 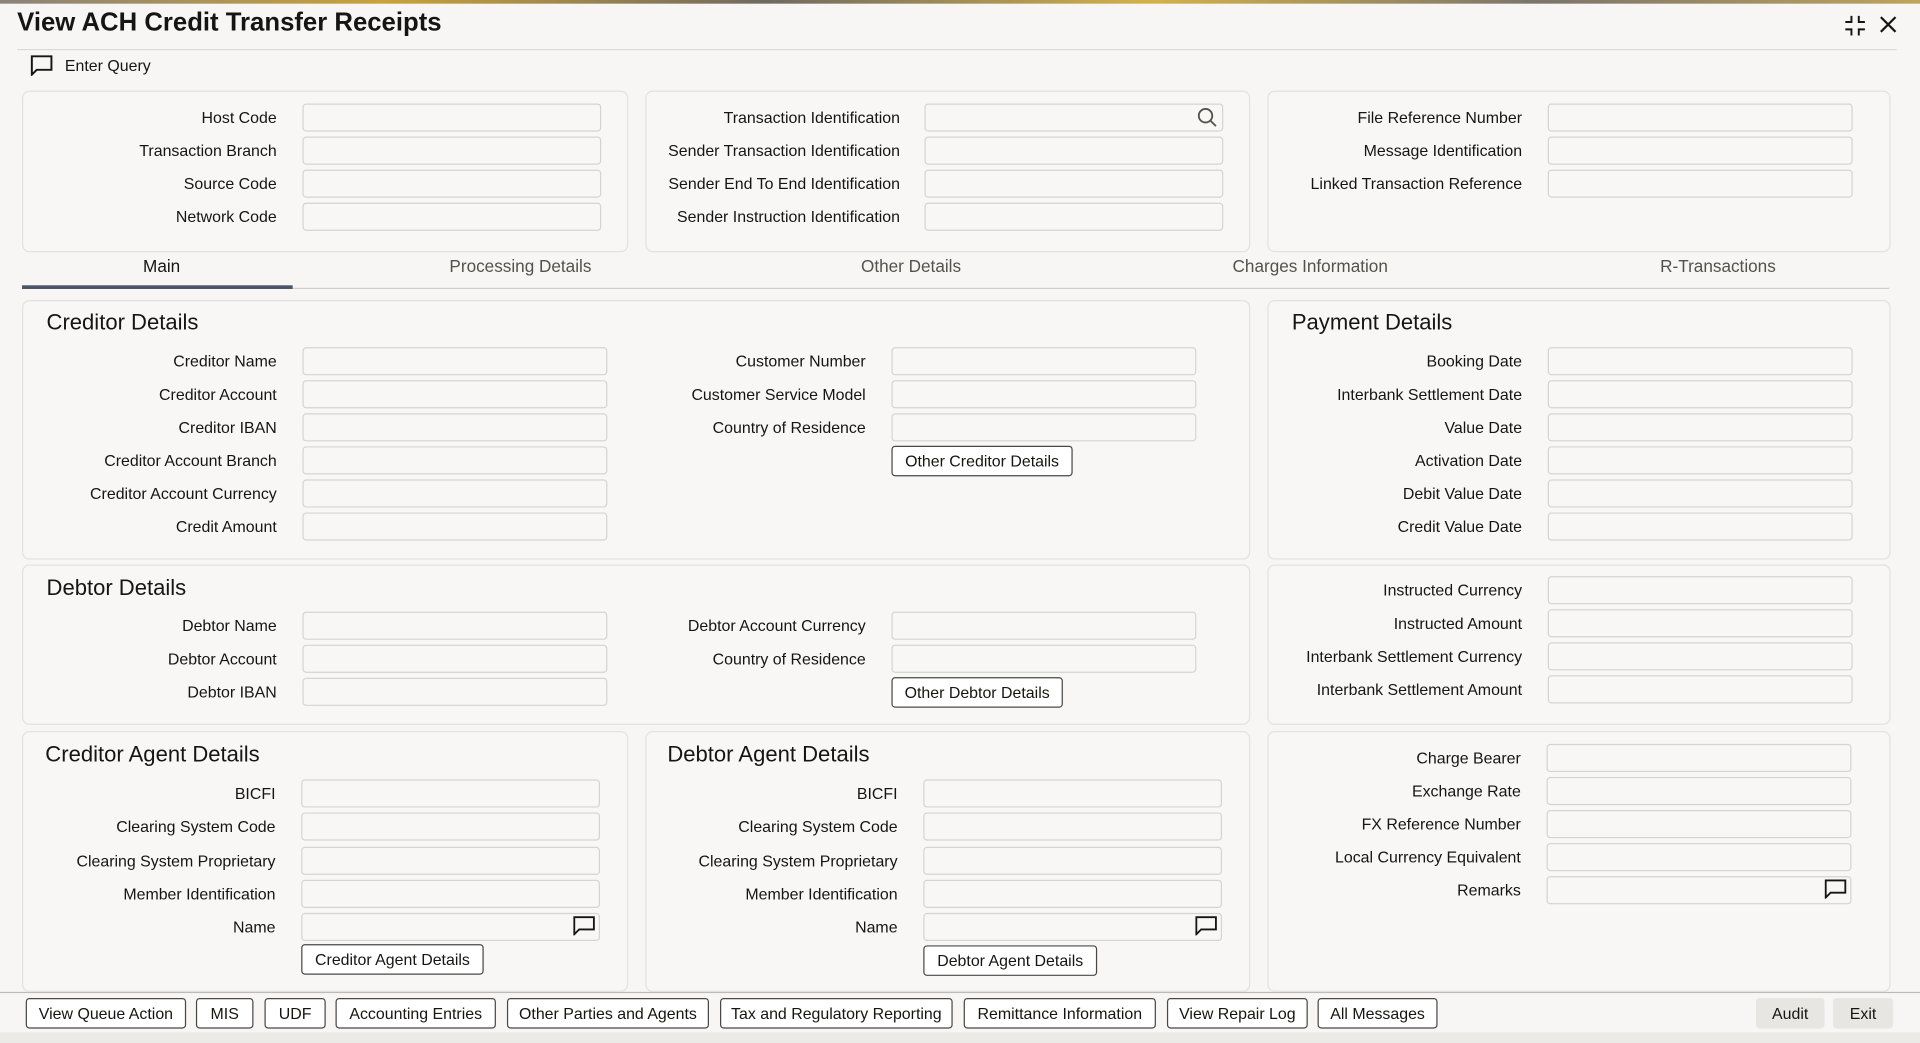 I want to click on tab-divider, so click(x=956, y=288).